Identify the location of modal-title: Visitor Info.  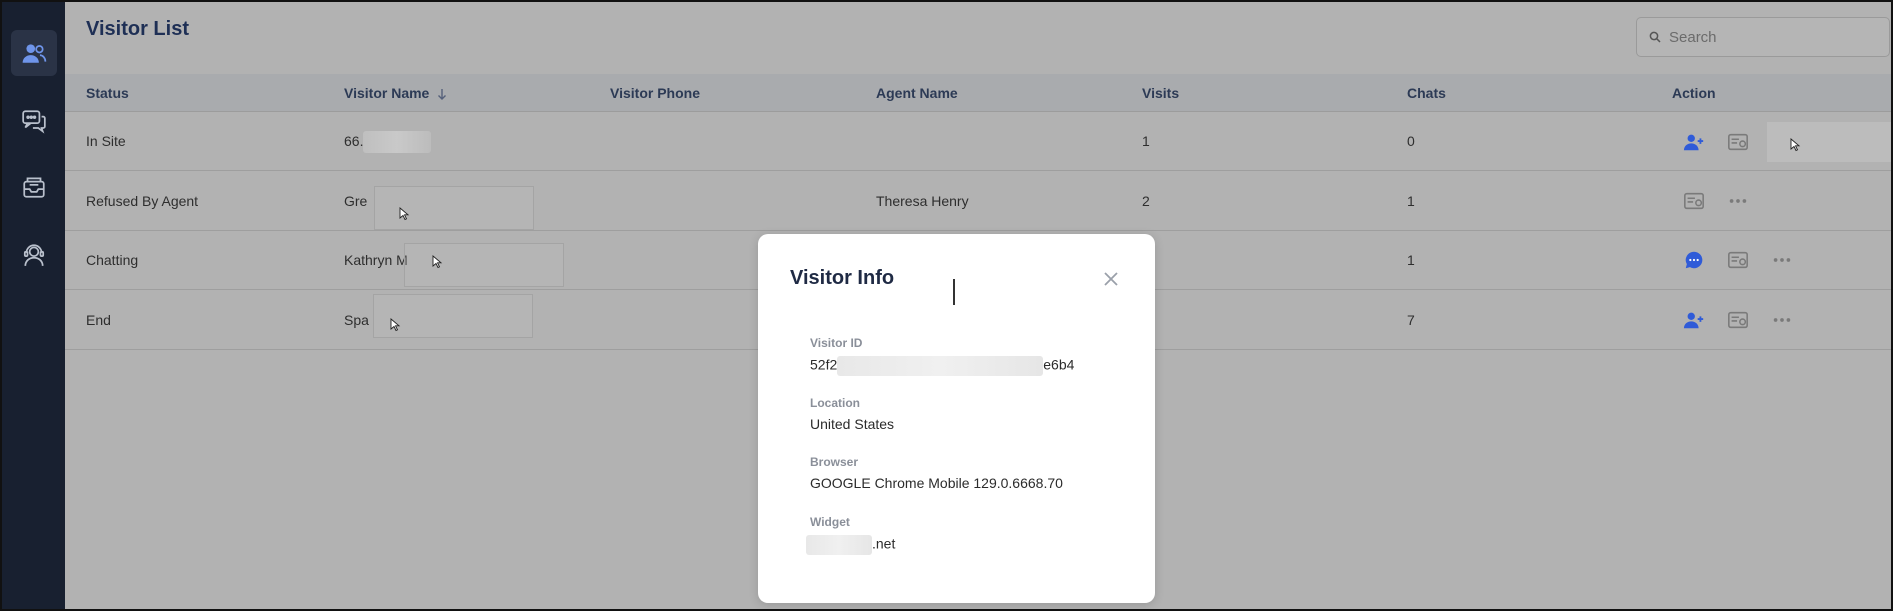
(842, 278).